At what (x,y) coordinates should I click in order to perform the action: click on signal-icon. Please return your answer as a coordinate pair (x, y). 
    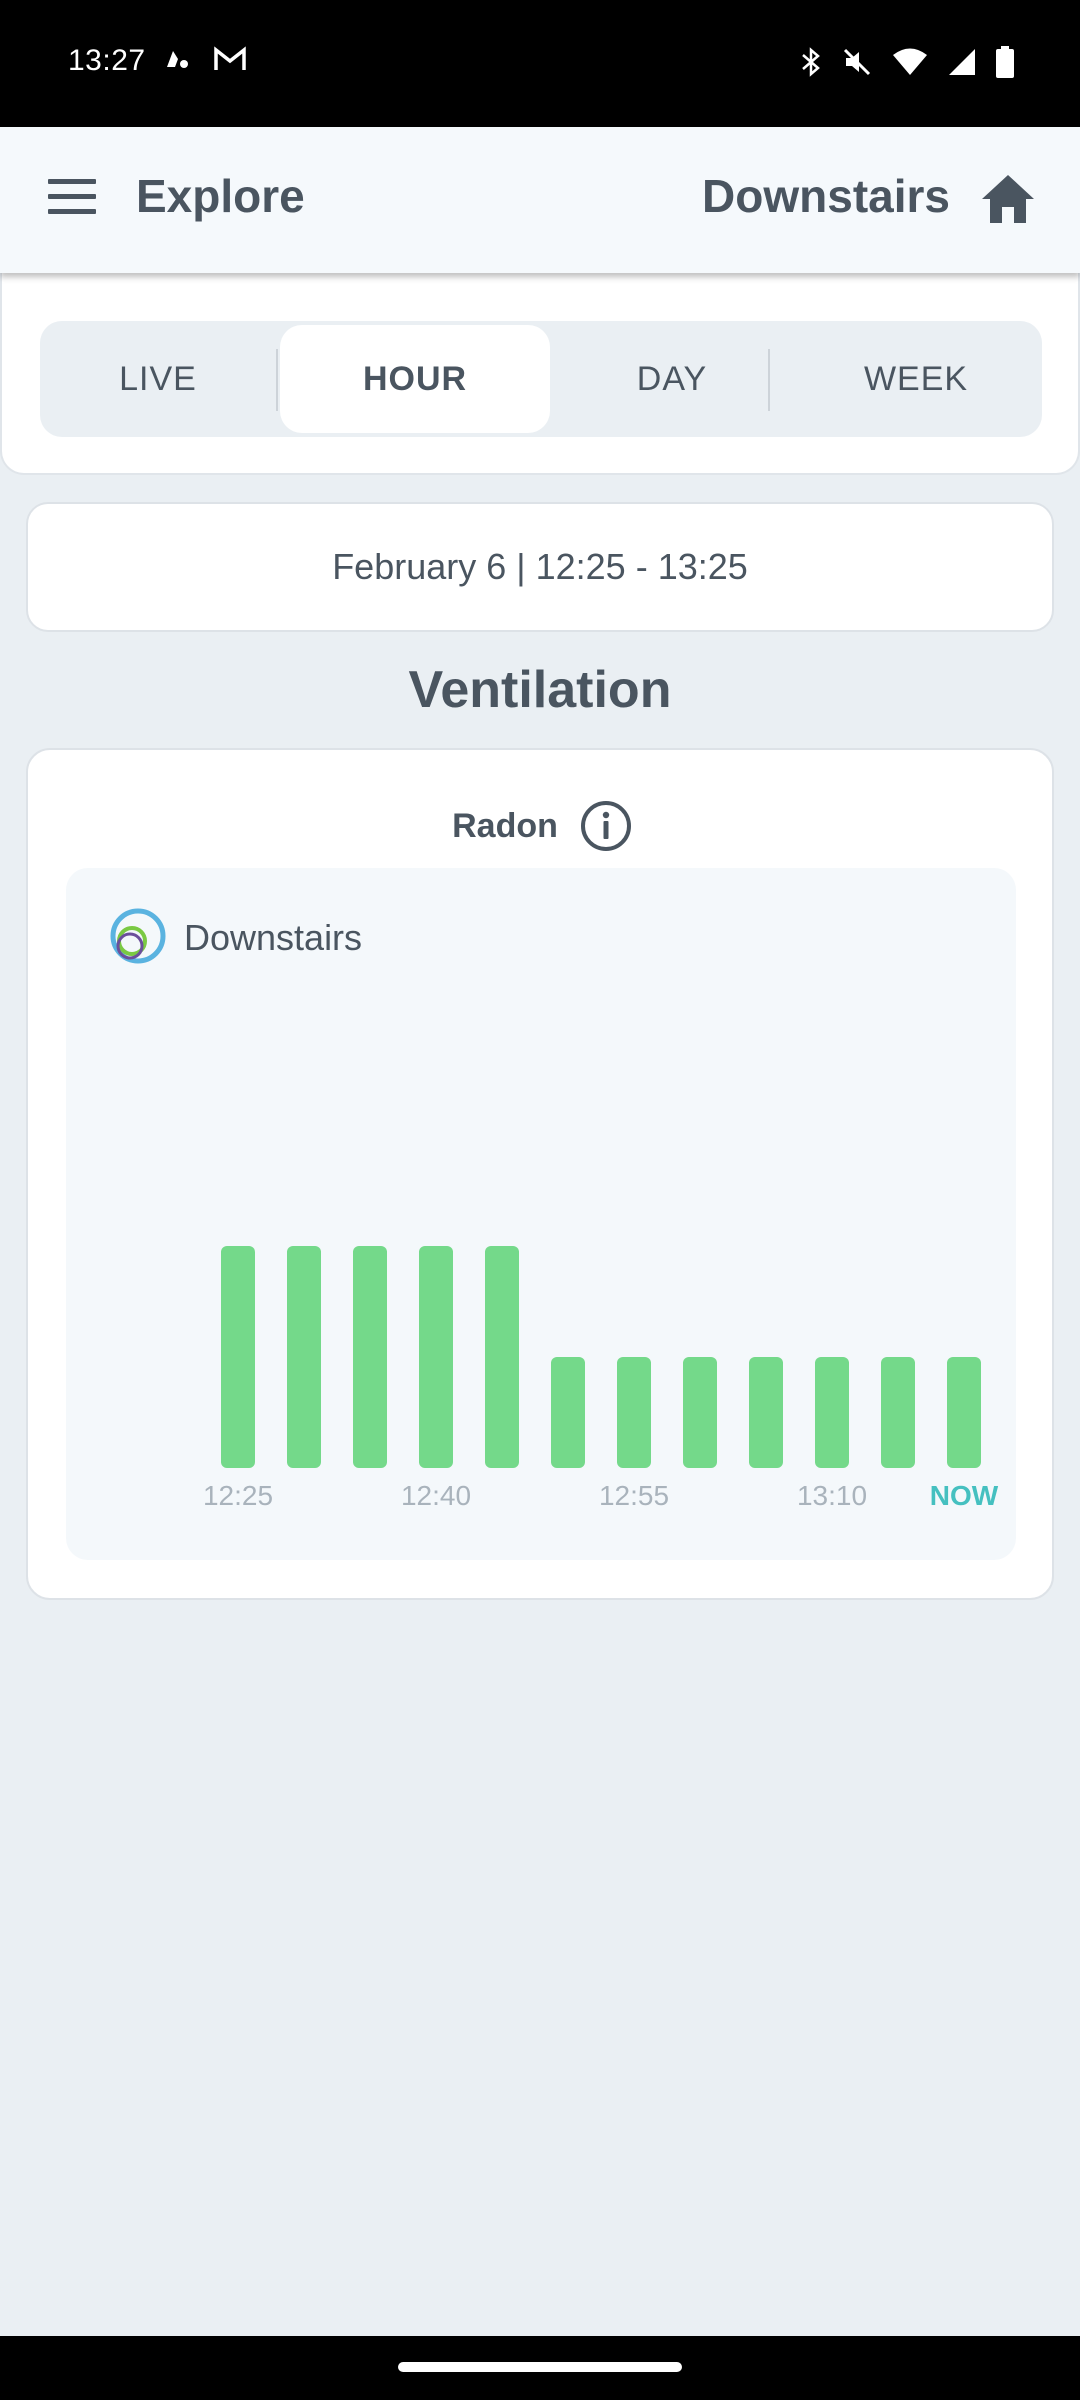
    Looking at the image, I should click on (962, 62).